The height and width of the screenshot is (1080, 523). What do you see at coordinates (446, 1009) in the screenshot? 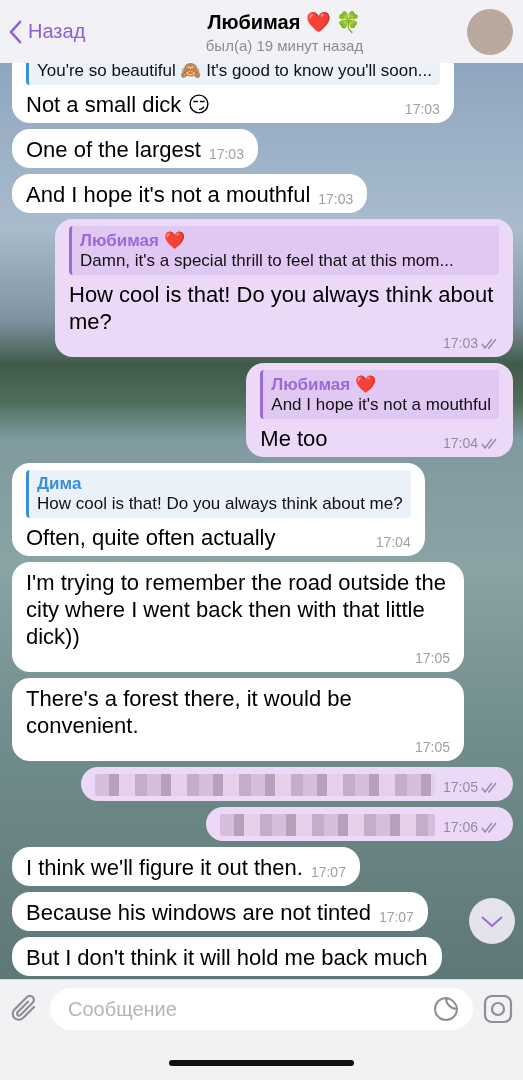
I see `sticker-icon` at bounding box center [446, 1009].